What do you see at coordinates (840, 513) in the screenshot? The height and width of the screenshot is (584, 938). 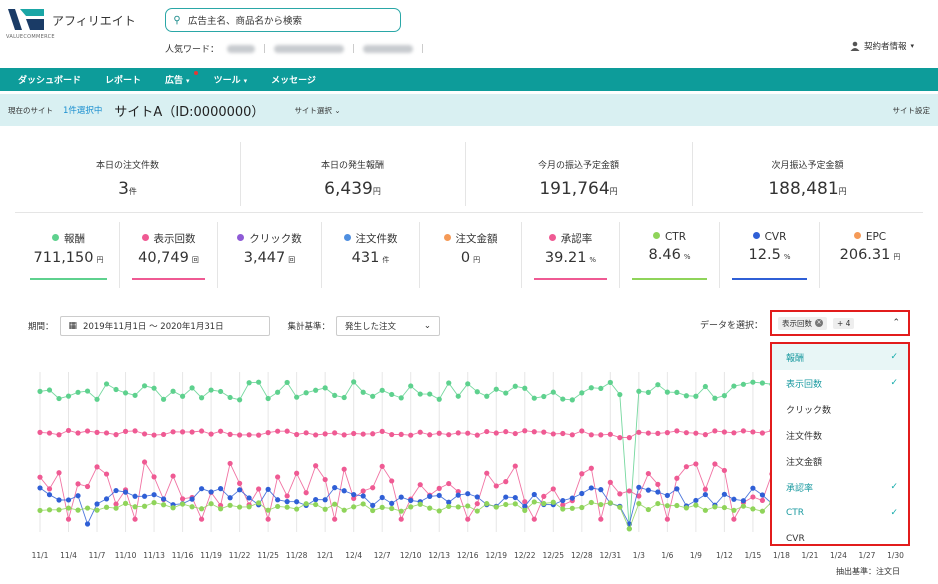 I see `dropdown-option: CTR ✓` at bounding box center [840, 513].